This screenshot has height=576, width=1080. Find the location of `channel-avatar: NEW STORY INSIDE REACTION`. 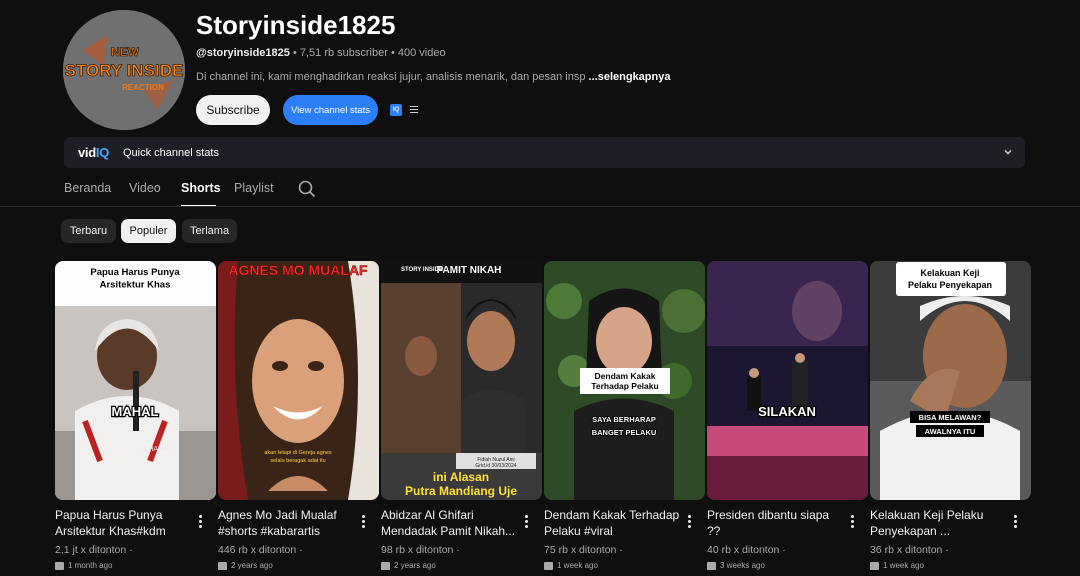

channel-avatar: NEW STORY INSIDE REACTION is located at coordinates (124, 70).